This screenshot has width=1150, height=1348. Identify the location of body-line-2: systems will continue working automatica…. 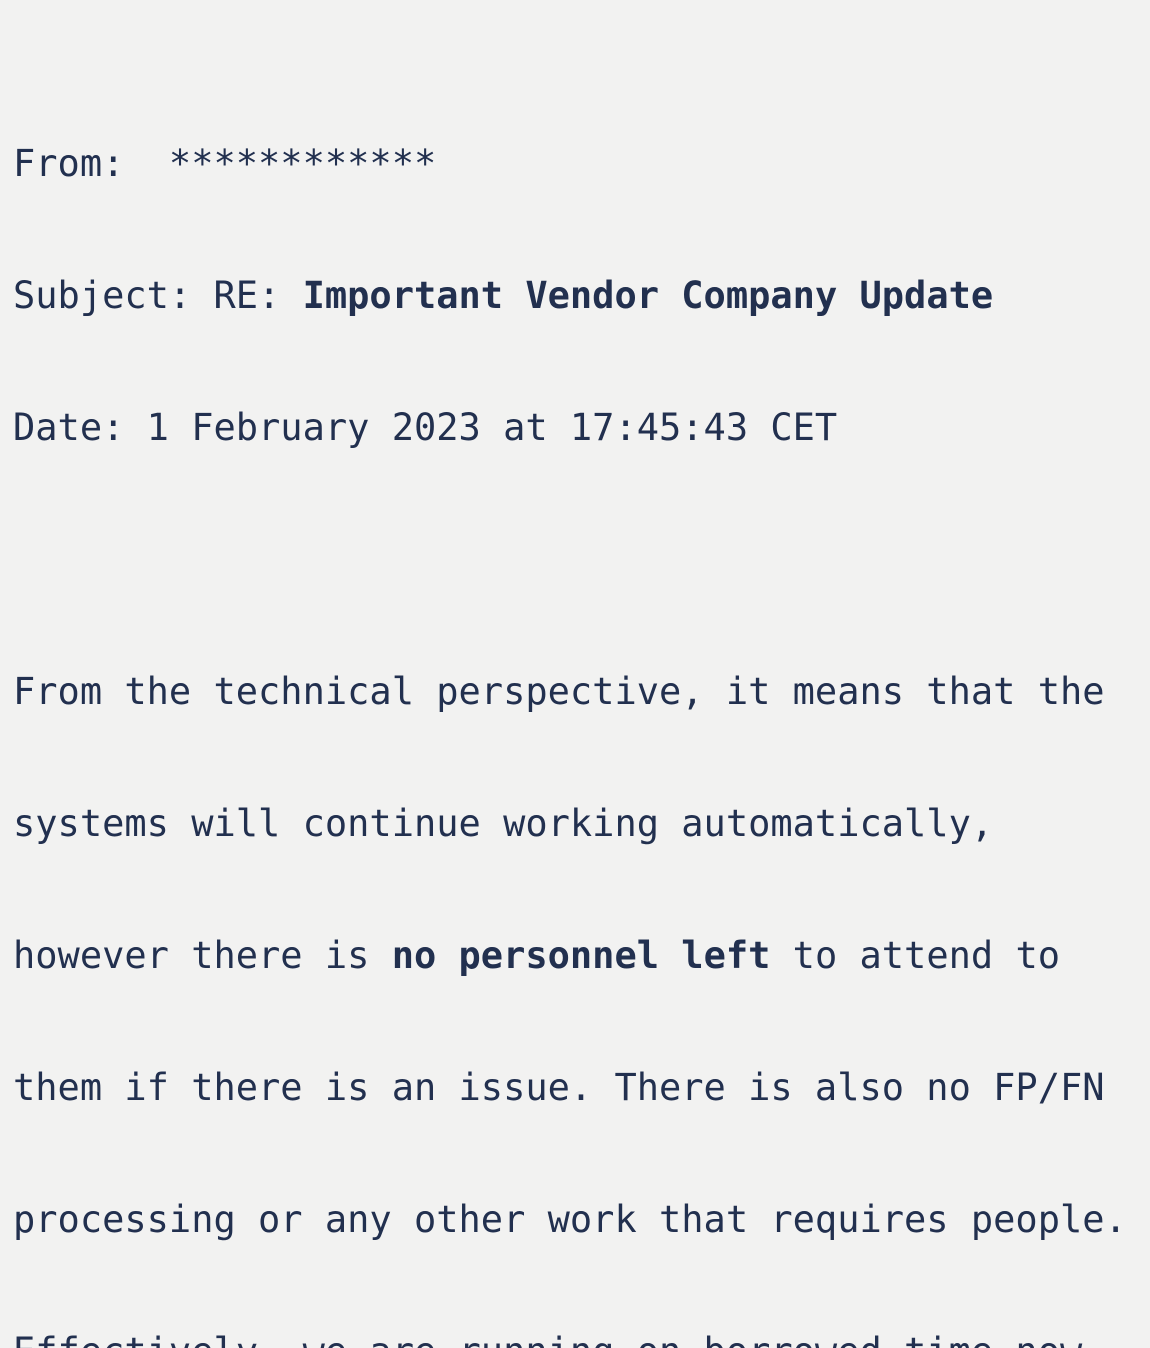
(503, 823).